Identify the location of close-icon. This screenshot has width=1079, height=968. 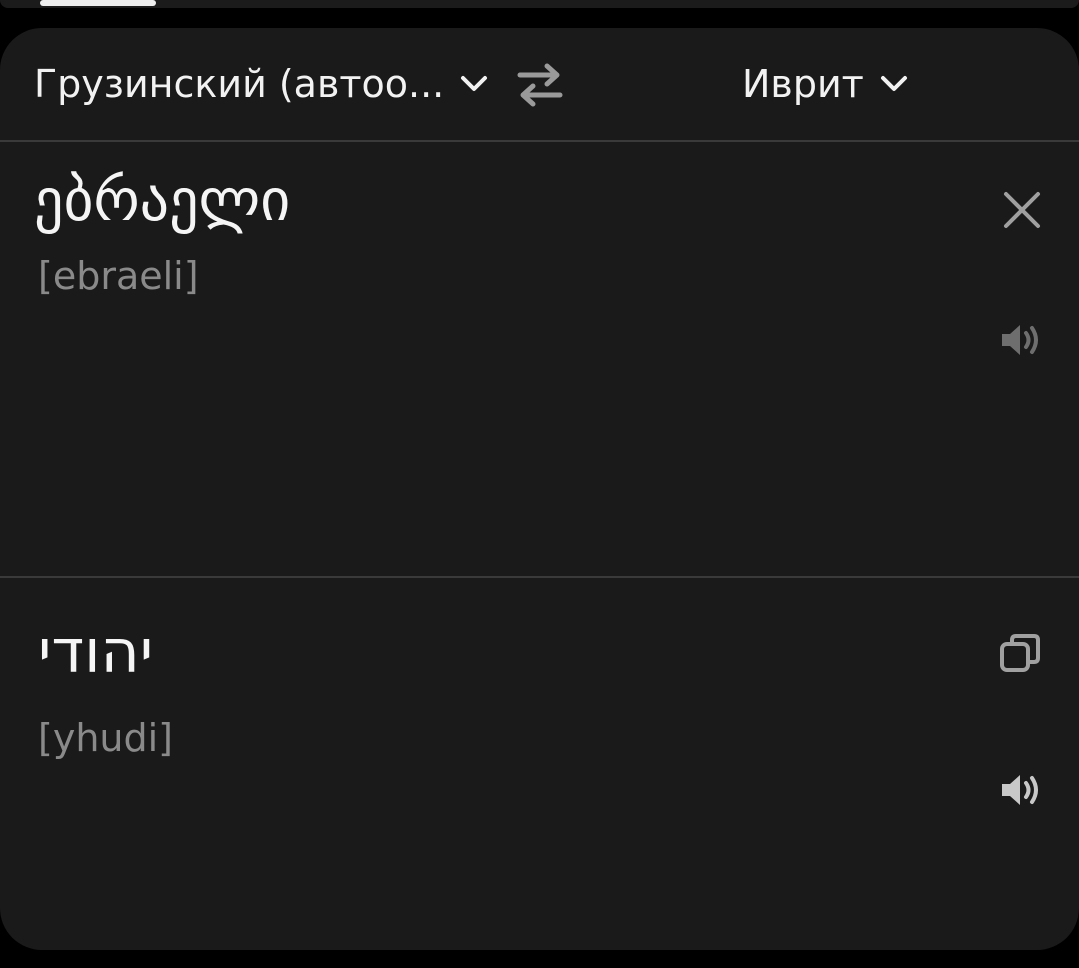
(1022, 210).